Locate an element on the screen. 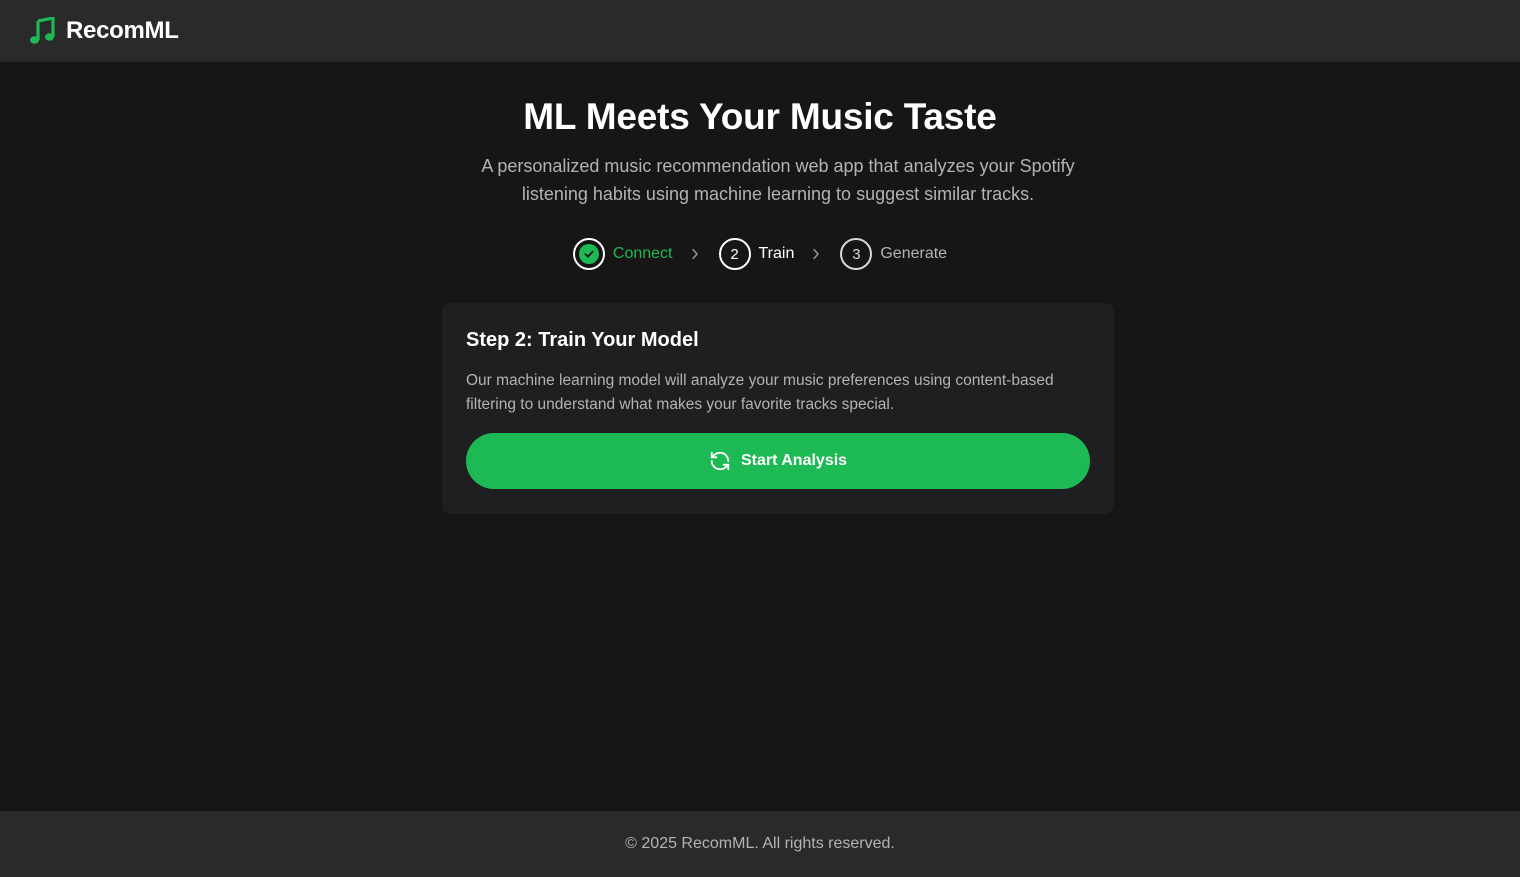 The image size is (1520, 877). music-note-icon is located at coordinates (42, 31).